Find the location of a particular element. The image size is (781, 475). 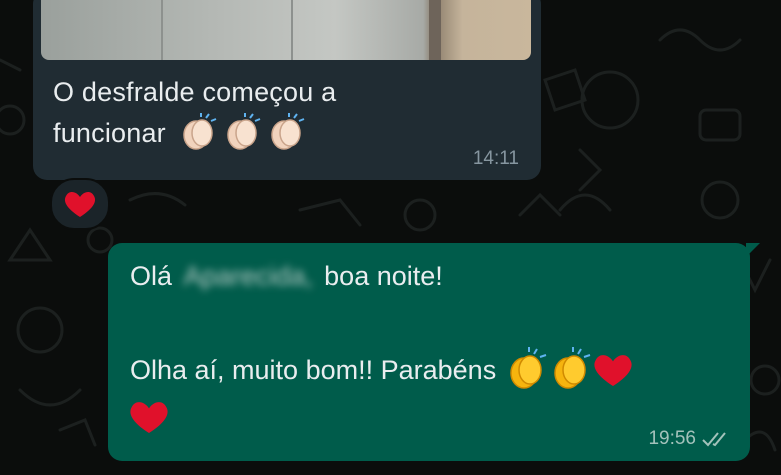

outgoing-text-line3 is located at coordinates (149, 417).